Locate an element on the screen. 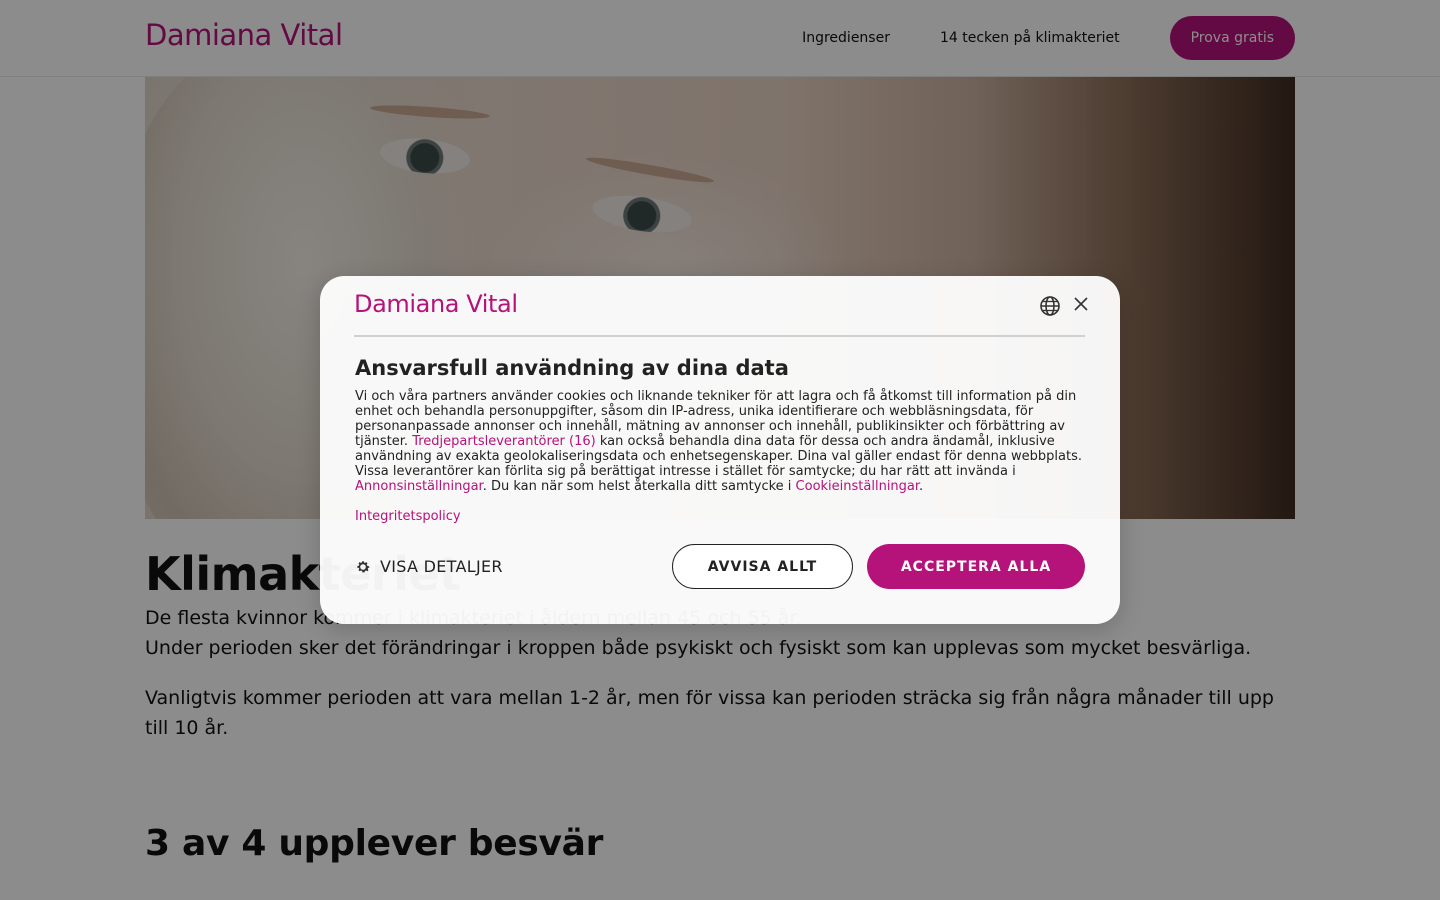 The image size is (1440, 900). gear-icon is located at coordinates (363, 566).